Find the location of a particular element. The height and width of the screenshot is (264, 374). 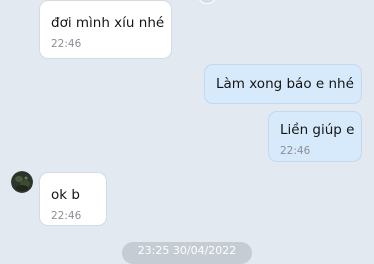

message-text: Làm xong báo e nhé is located at coordinates (285, 84).